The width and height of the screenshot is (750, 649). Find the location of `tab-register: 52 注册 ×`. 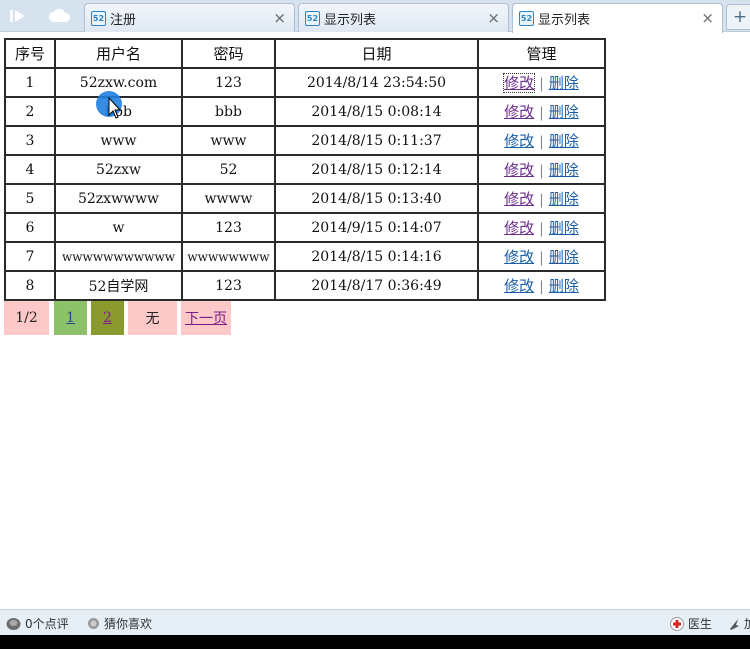

tab-register: 52 注册 × is located at coordinates (189, 17).